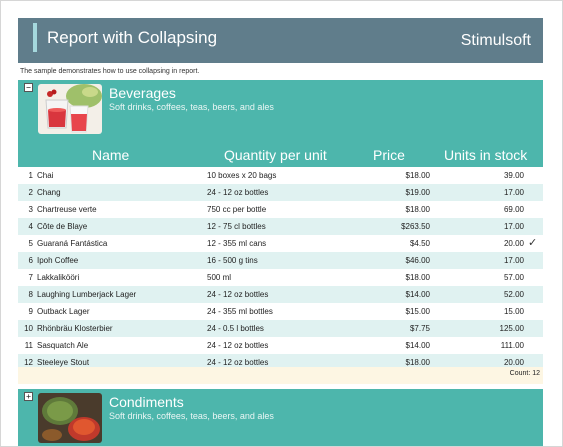  What do you see at coordinates (30, 294) in the screenshot?
I see `row-number: 8` at bounding box center [30, 294].